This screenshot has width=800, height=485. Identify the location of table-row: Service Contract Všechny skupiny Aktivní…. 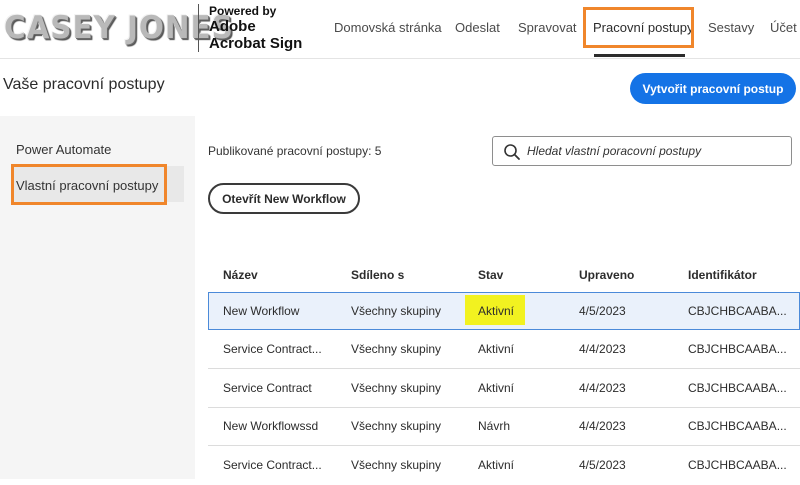
(504, 389).